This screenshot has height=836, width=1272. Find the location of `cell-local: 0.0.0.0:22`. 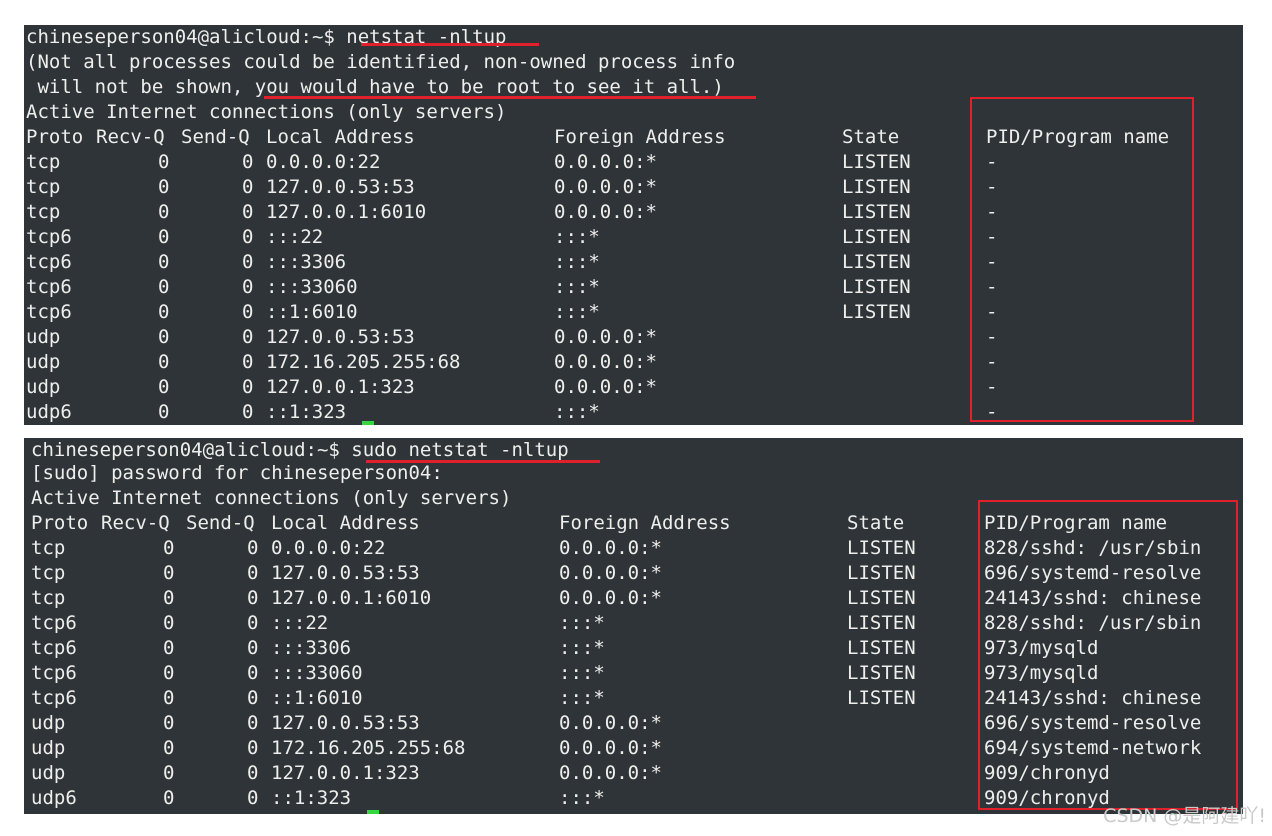

cell-local: 0.0.0.0:22 is located at coordinates (323, 162).